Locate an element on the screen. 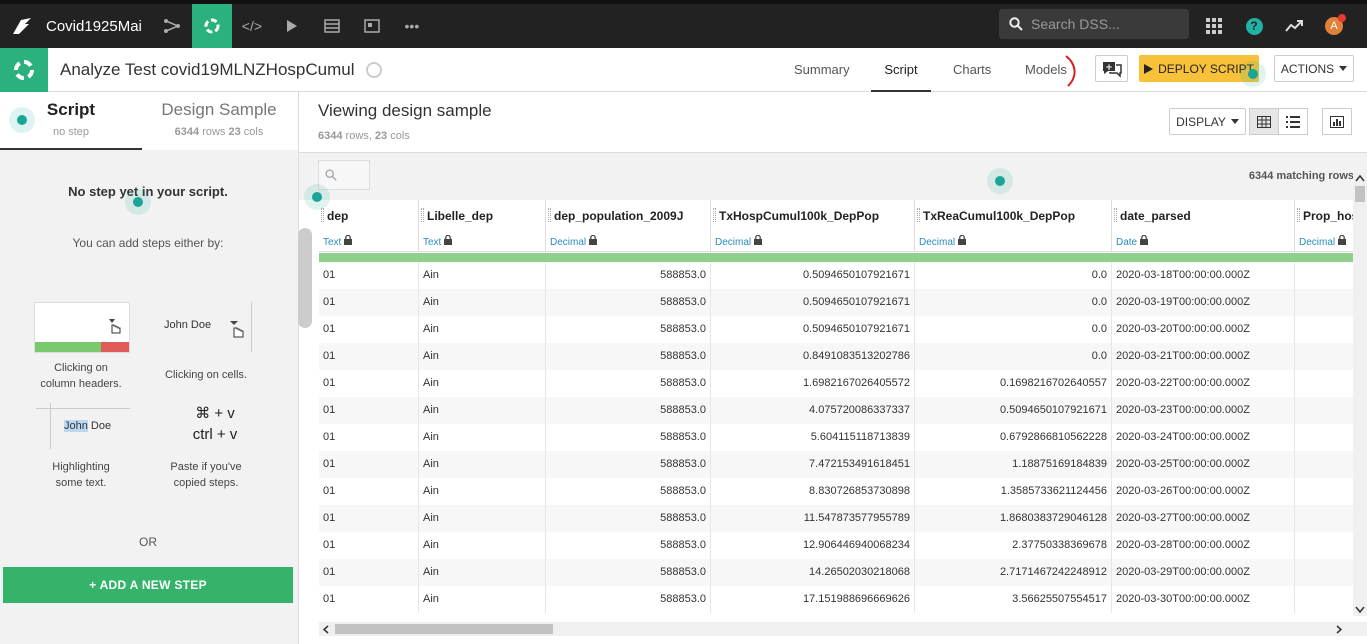  tab-charts: Charts is located at coordinates (972, 70).